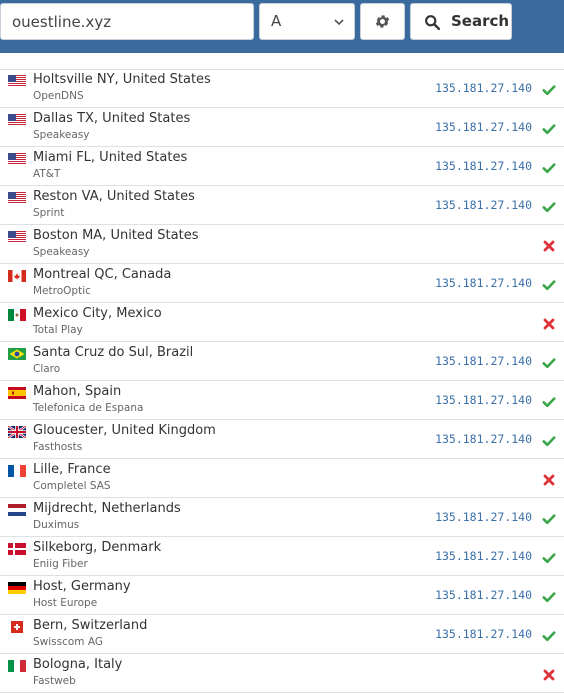 Image resolution: width=564 pixels, height=694 pixels. What do you see at coordinates (122, 79) in the screenshot?
I see `result-location: Holtsville NY, United States` at bounding box center [122, 79].